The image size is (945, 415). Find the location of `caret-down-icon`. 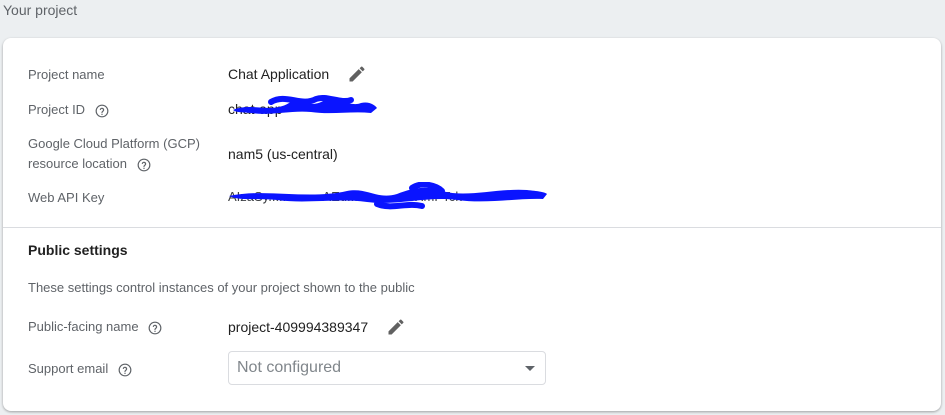

caret-down-icon is located at coordinates (530, 368).